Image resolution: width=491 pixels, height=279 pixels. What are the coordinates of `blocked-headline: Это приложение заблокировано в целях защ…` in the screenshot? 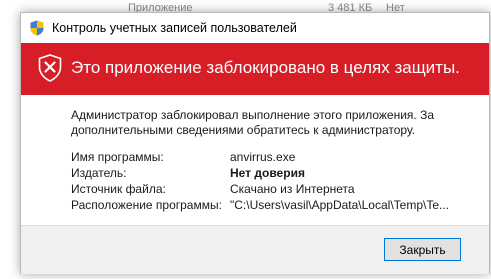 It's located at (265, 67).